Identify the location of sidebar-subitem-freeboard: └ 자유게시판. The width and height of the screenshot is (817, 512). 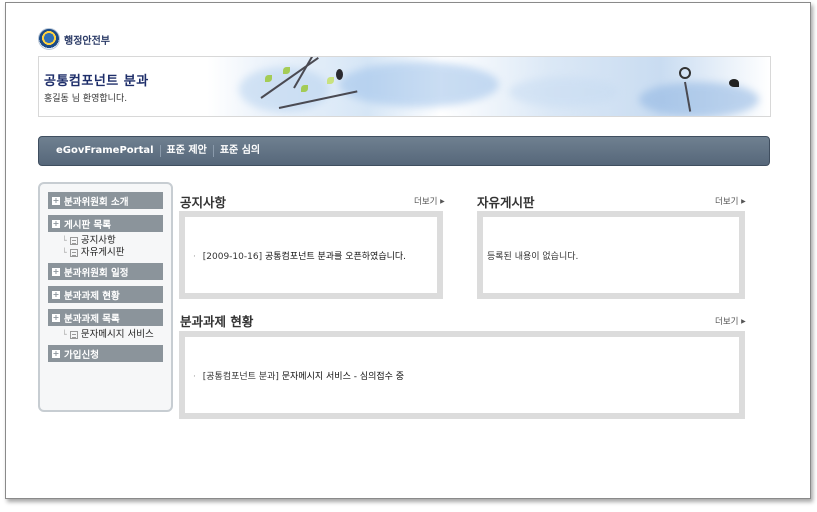
(105, 253).